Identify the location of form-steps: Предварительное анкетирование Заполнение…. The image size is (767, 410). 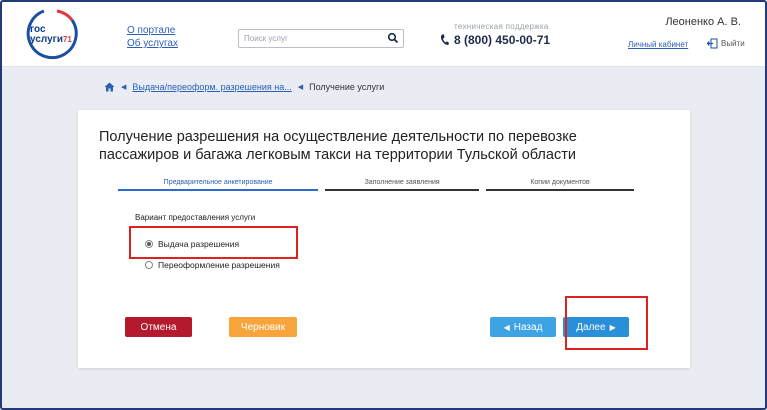
(376, 185).